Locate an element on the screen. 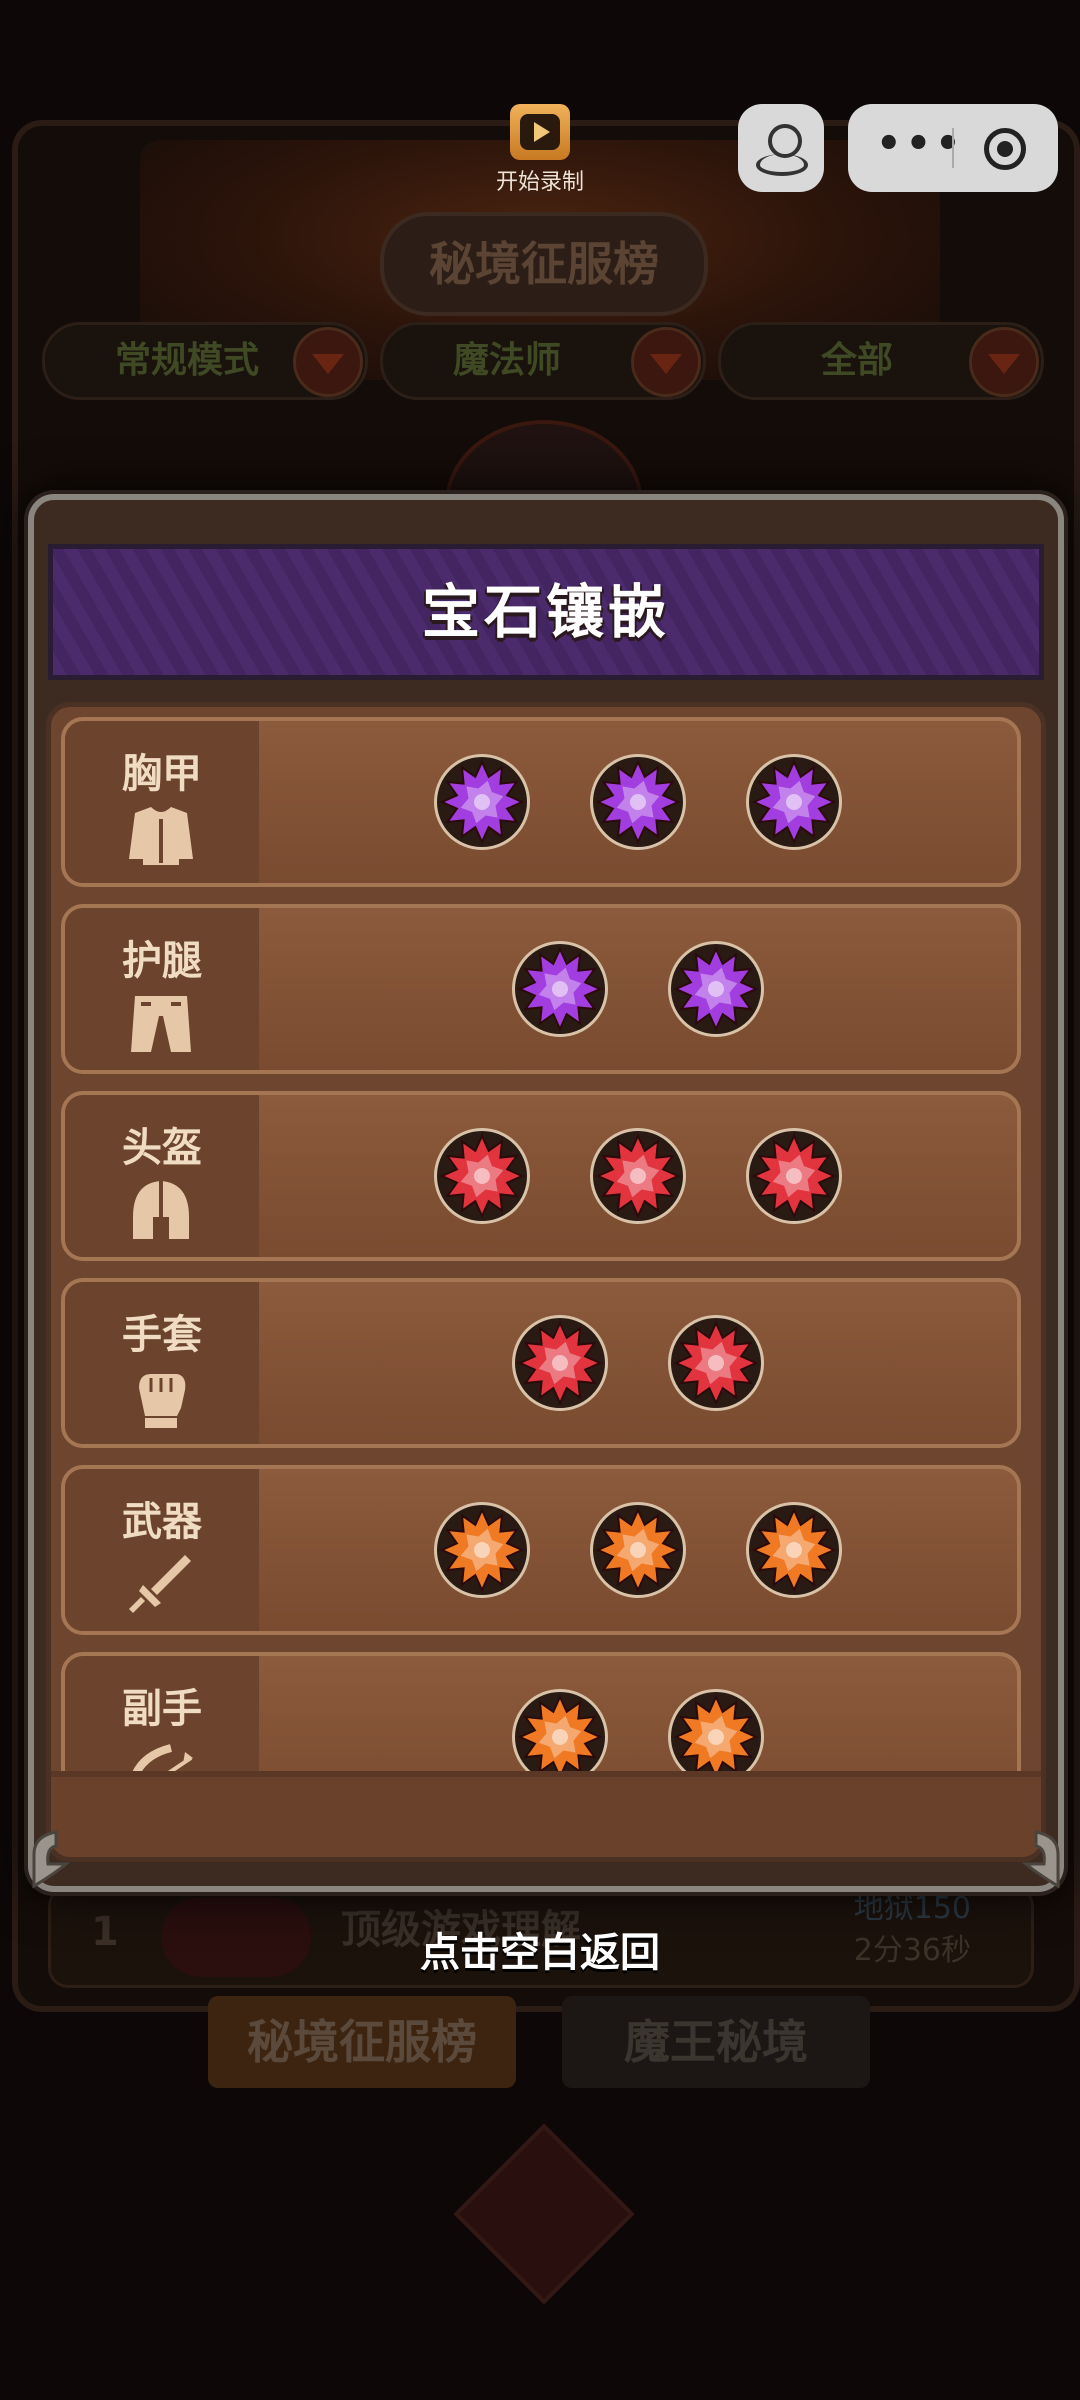  slot-label-area: 副手 is located at coordinates (162, 1714).